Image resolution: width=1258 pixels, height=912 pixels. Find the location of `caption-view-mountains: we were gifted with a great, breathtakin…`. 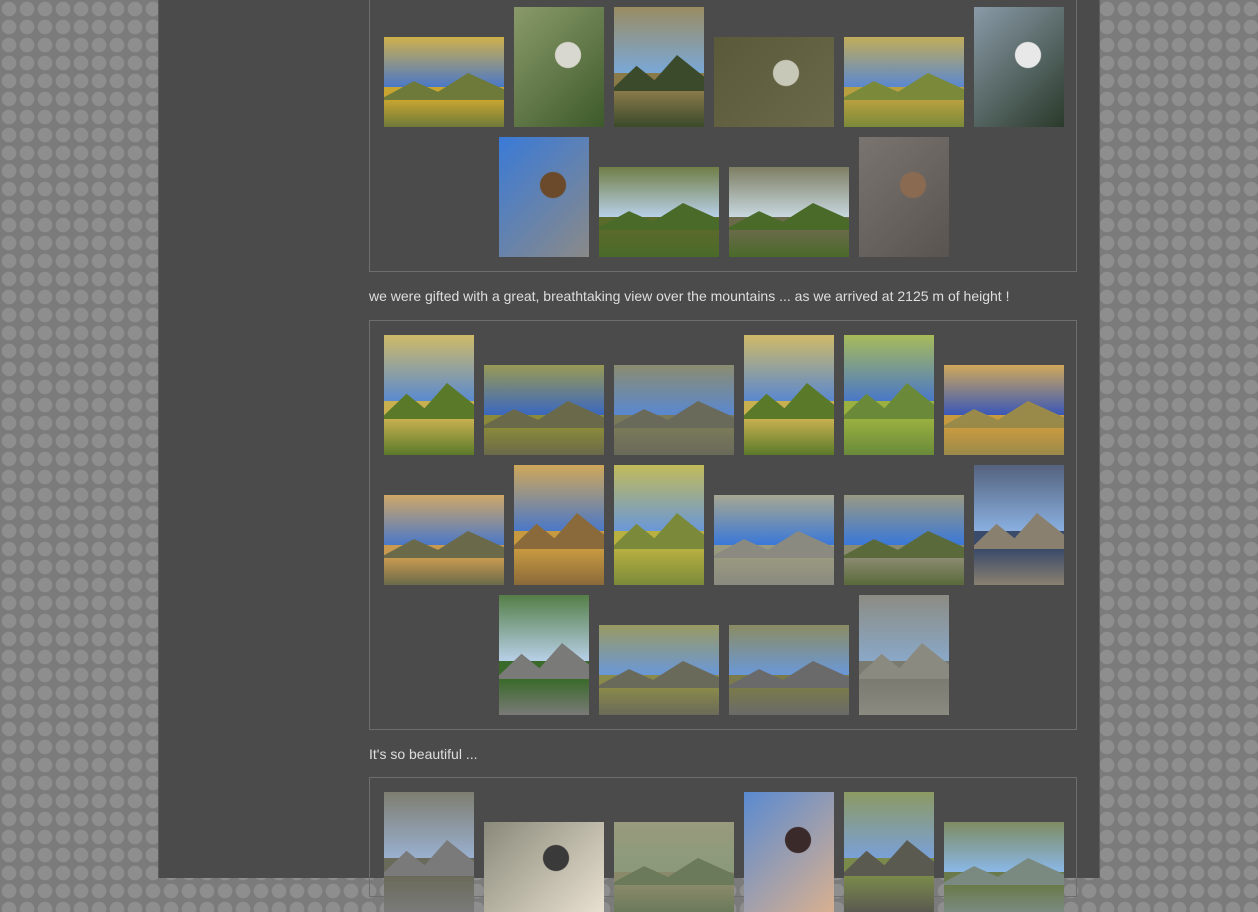

caption-view-mountains: we were gifted with a great, breathtakin… is located at coordinates (689, 296).